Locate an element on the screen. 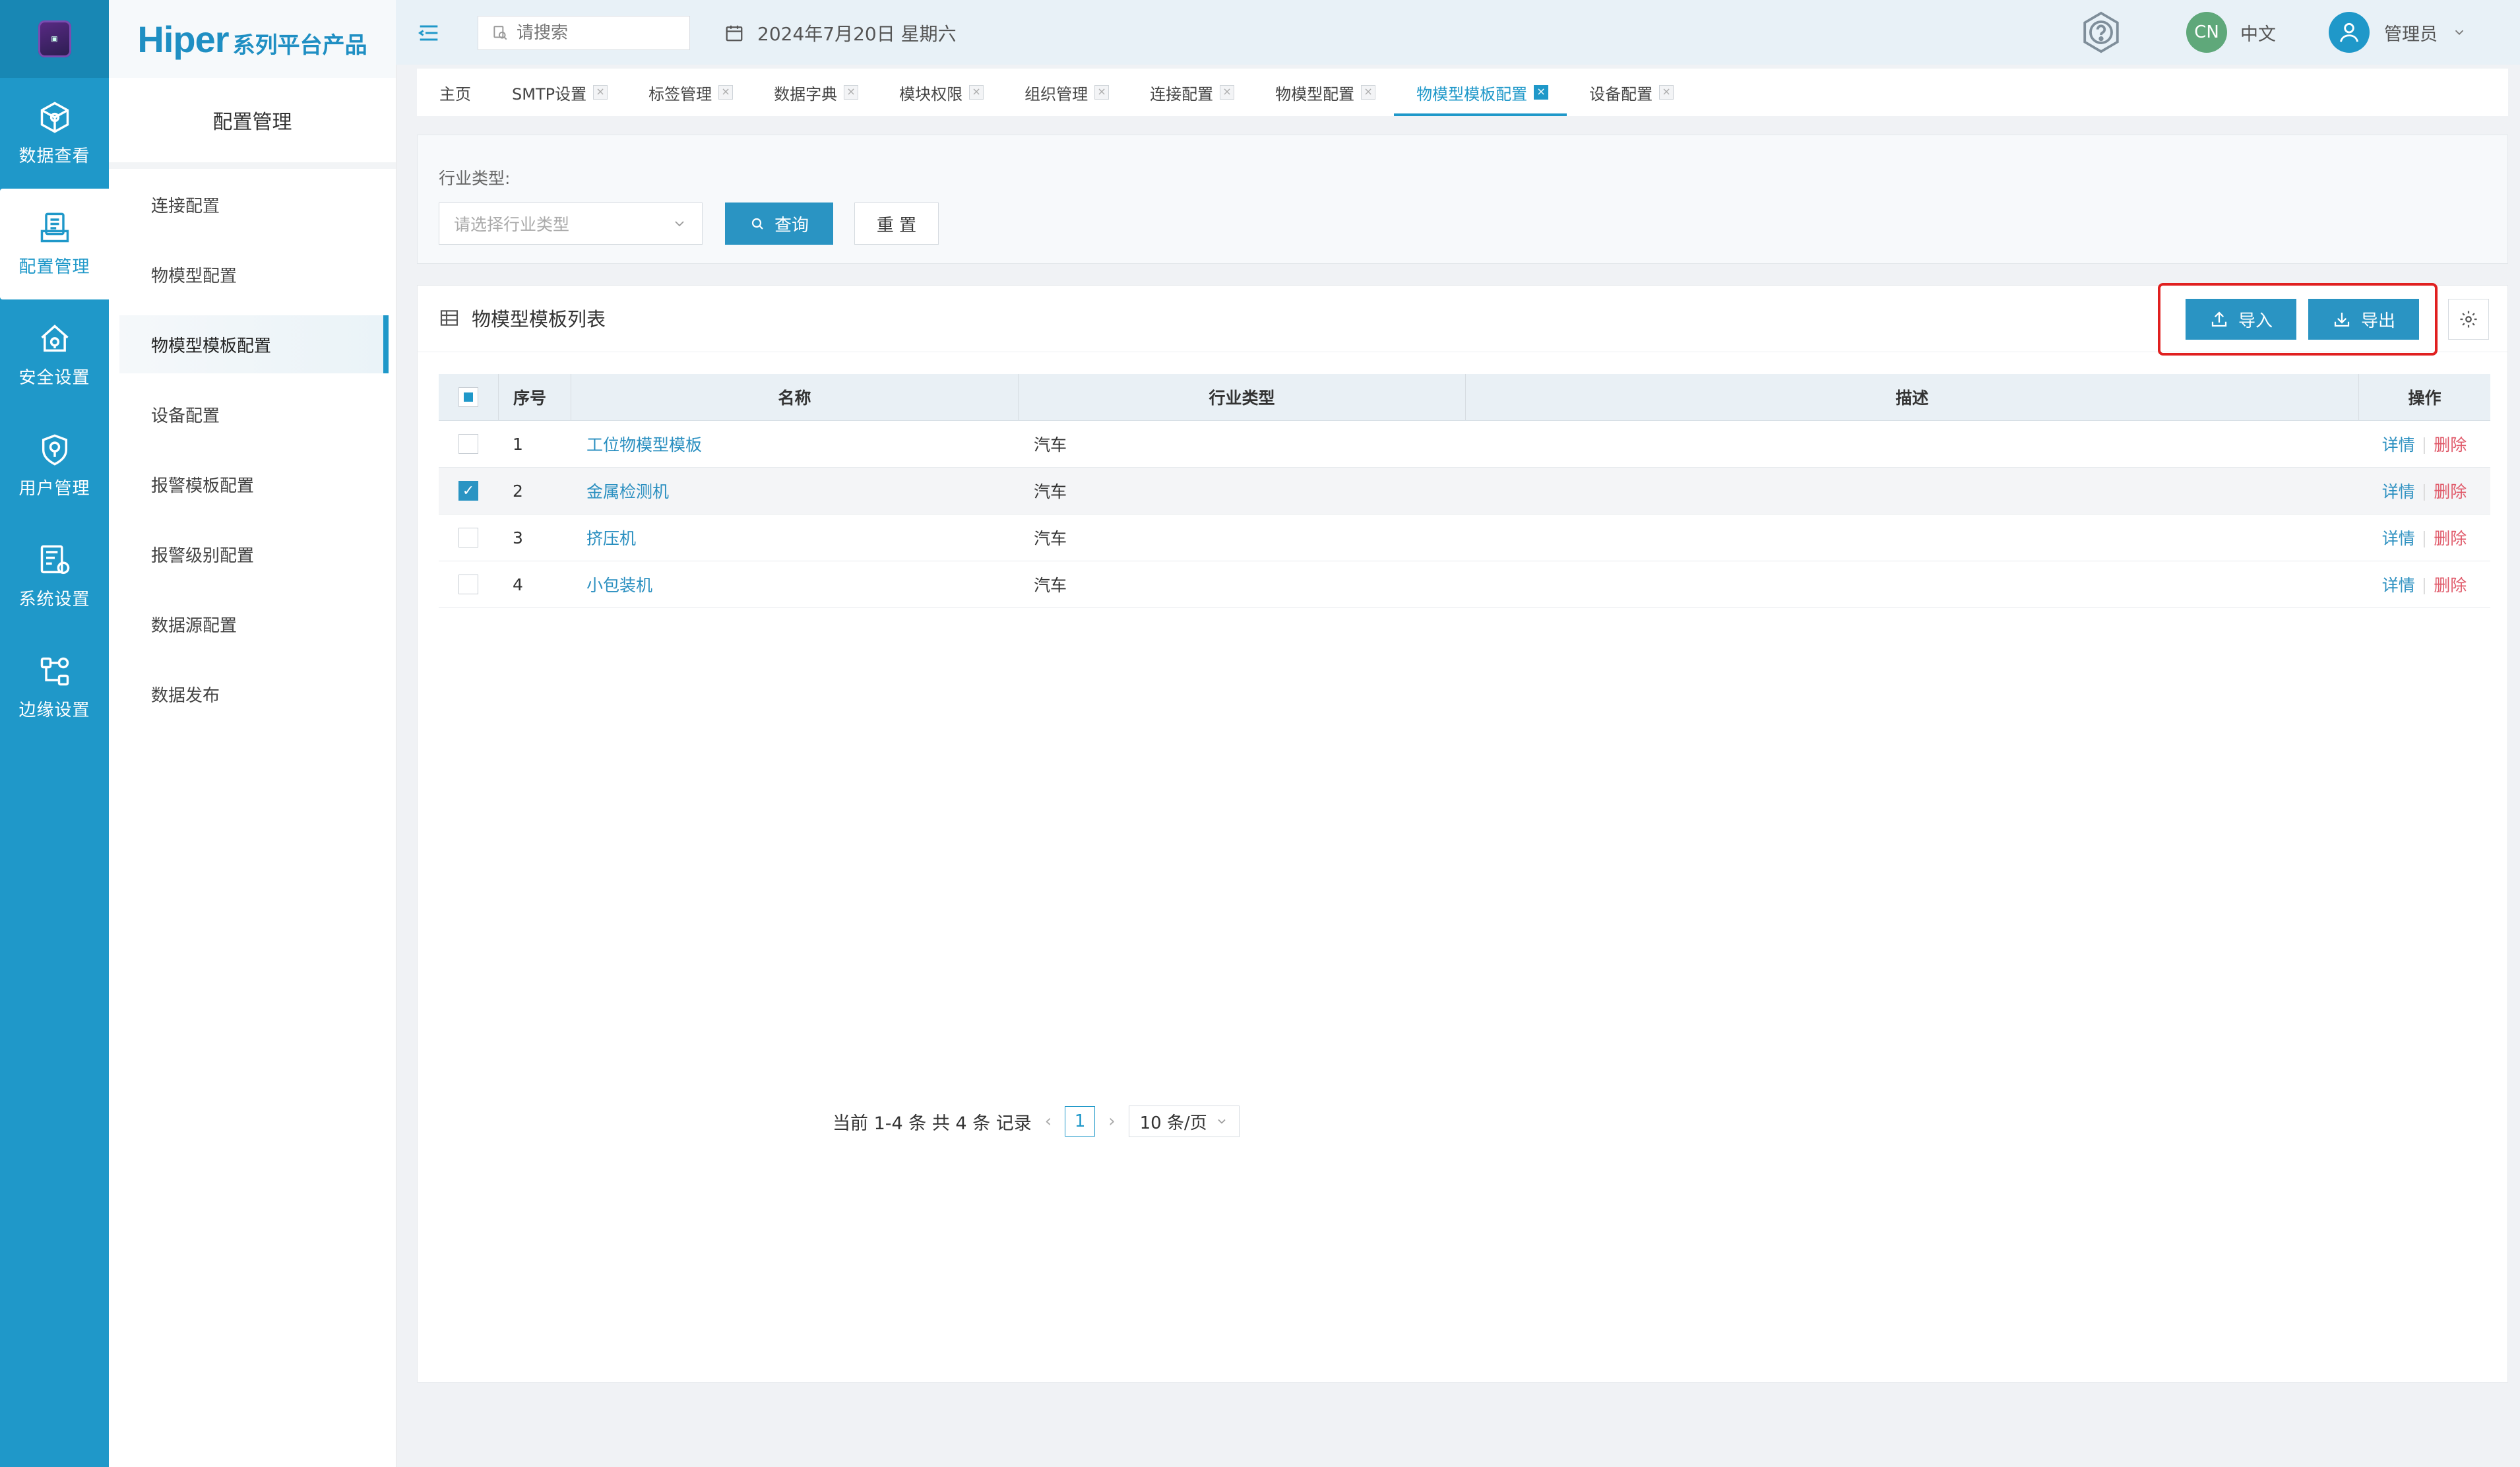 The width and height of the screenshot is (2520, 1467). brand-main: Hiper is located at coordinates (183, 39).